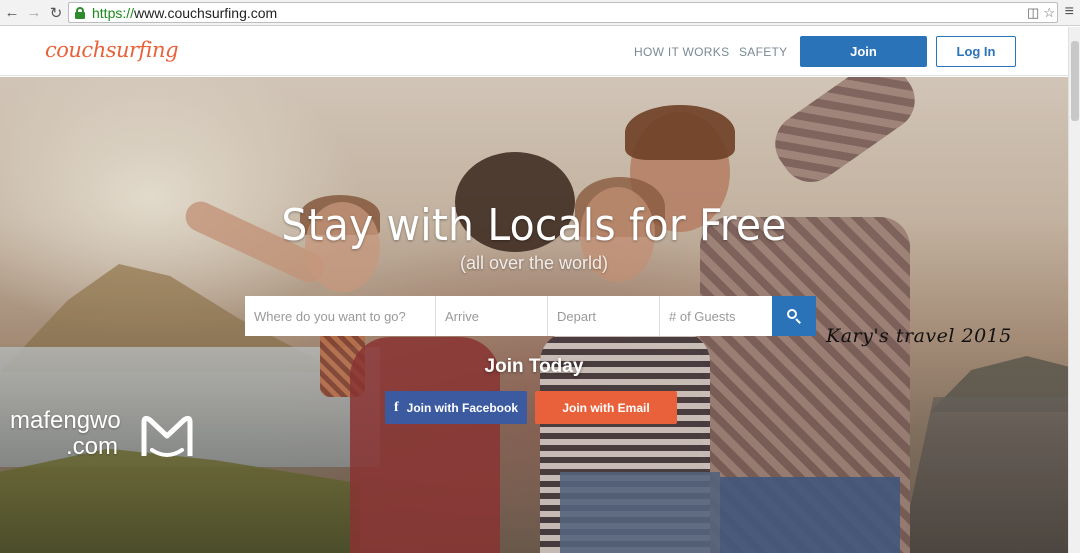  What do you see at coordinates (34, 13) in the screenshot?
I see `forward-icon: →` at bounding box center [34, 13].